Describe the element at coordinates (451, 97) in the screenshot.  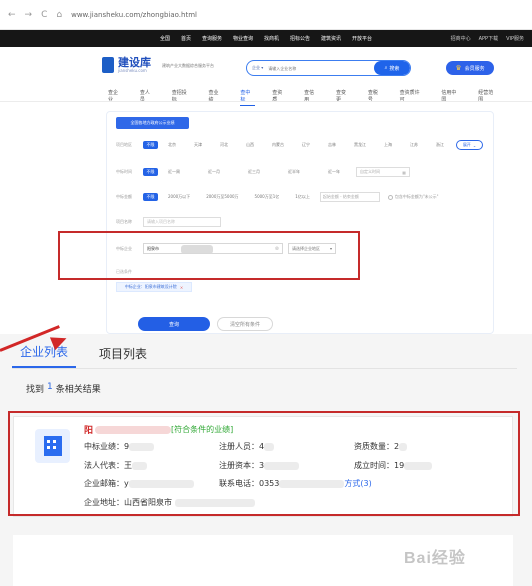
I see `tab-credit-china: 信用中国` at that location.